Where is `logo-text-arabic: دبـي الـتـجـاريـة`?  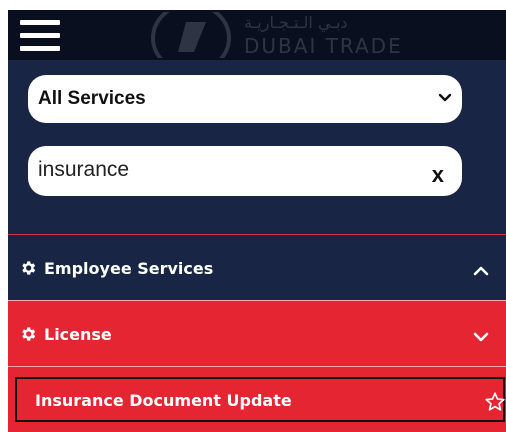
logo-text-arabic: دبـي الـتـجـاريـة is located at coordinates (296, 22).